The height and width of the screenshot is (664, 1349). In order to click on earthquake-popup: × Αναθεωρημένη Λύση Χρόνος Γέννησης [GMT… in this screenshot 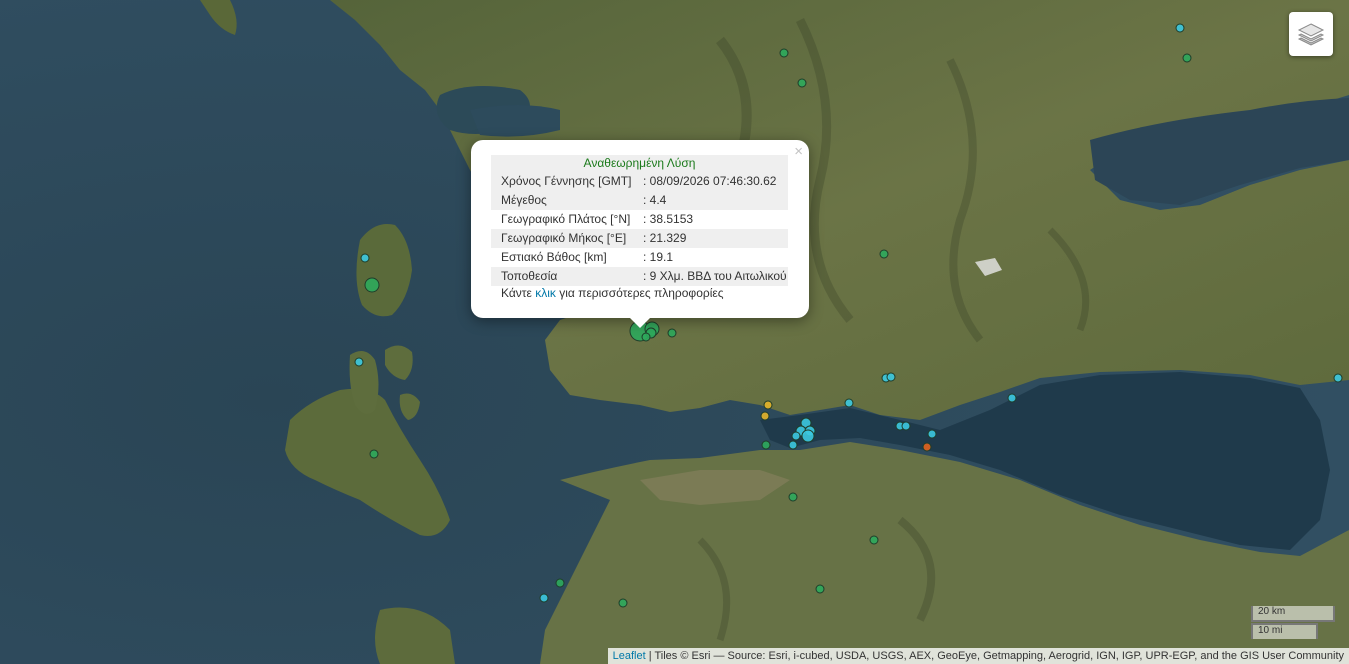, I will do `click(640, 229)`.